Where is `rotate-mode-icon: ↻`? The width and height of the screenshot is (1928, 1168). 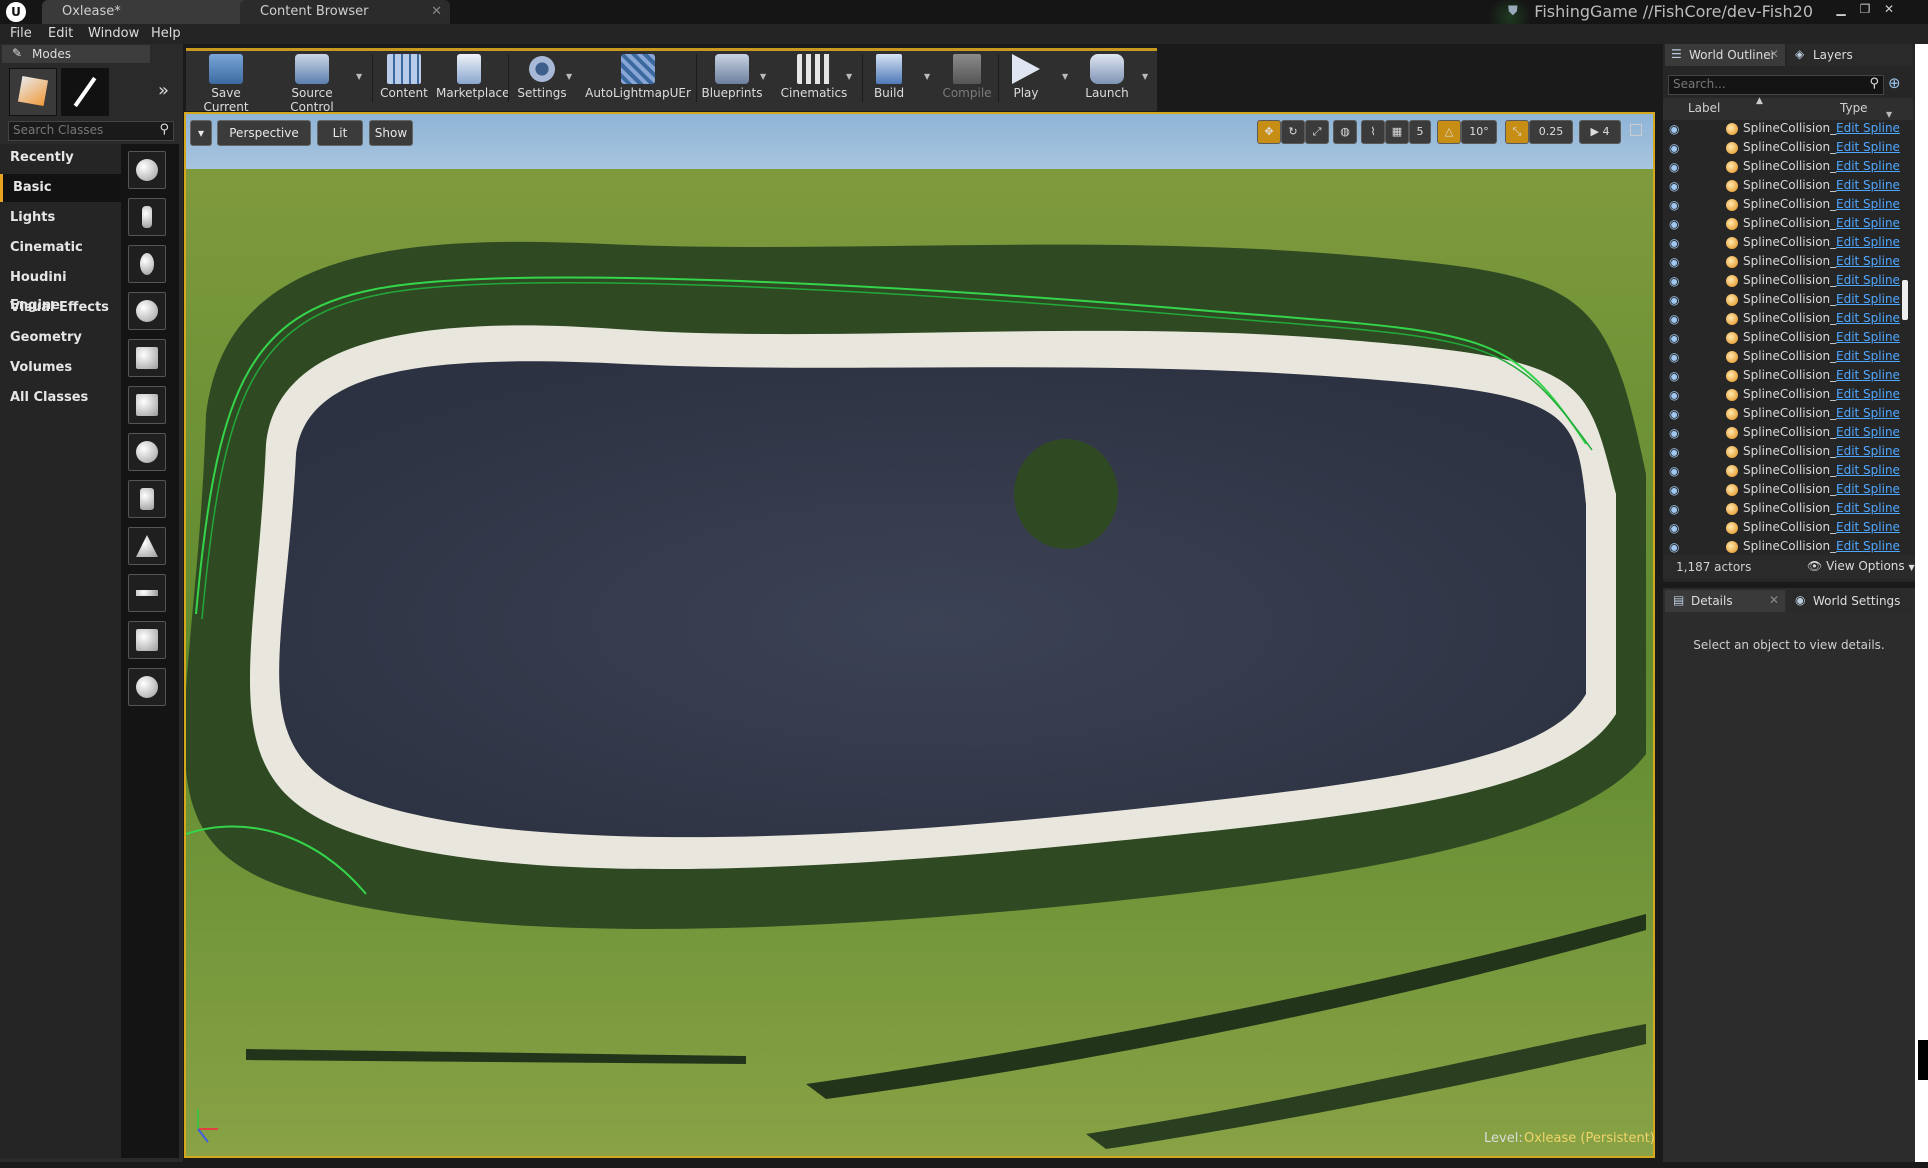 rotate-mode-icon: ↻ is located at coordinates (1293, 132).